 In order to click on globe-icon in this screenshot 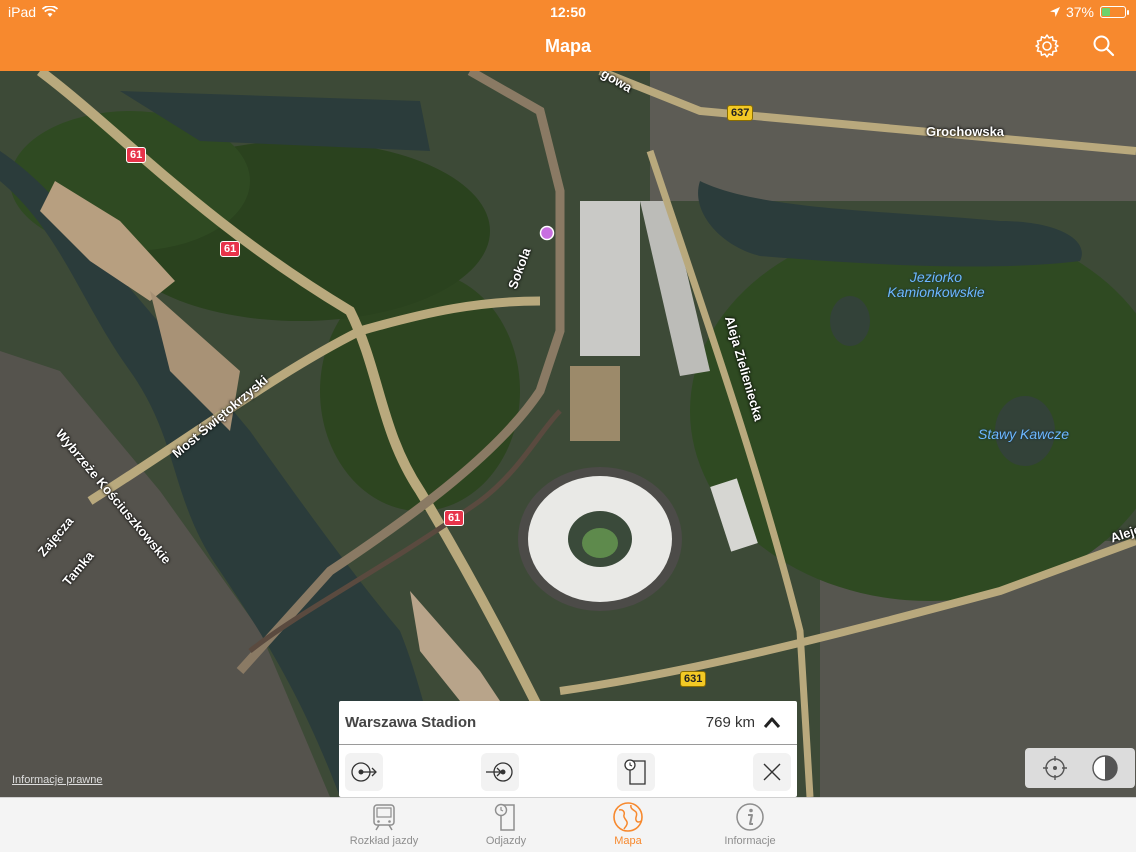, I will do `click(628, 817)`.